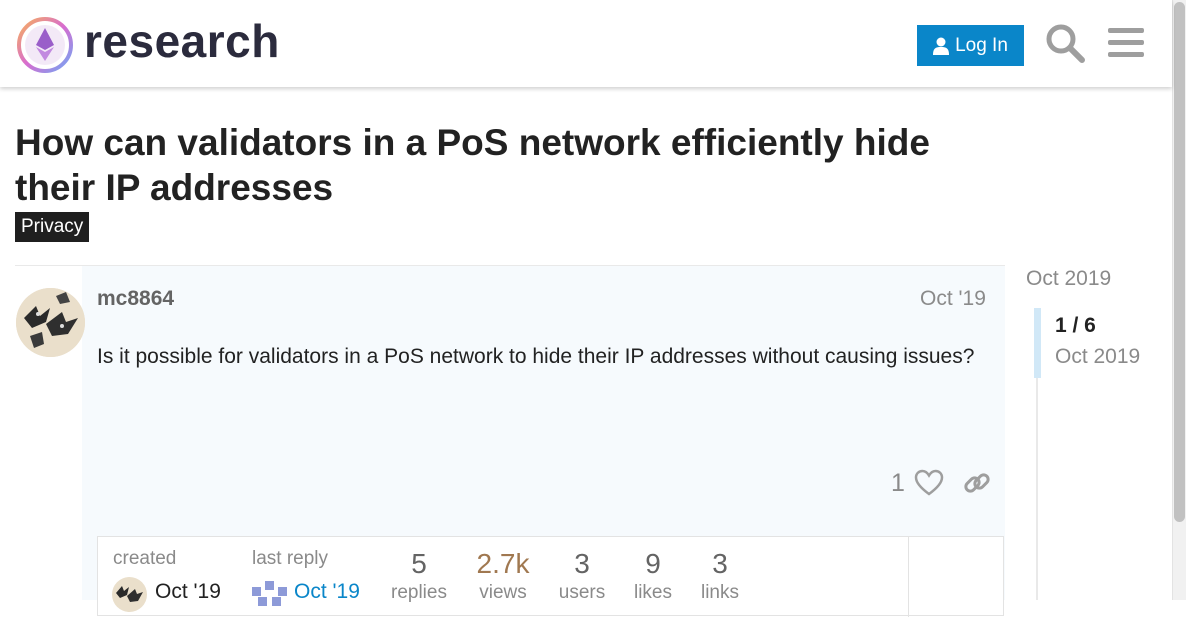 The width and height of the screenshot is (1186, 617). I want to click on page-scrollbar, so click(1179, 300).